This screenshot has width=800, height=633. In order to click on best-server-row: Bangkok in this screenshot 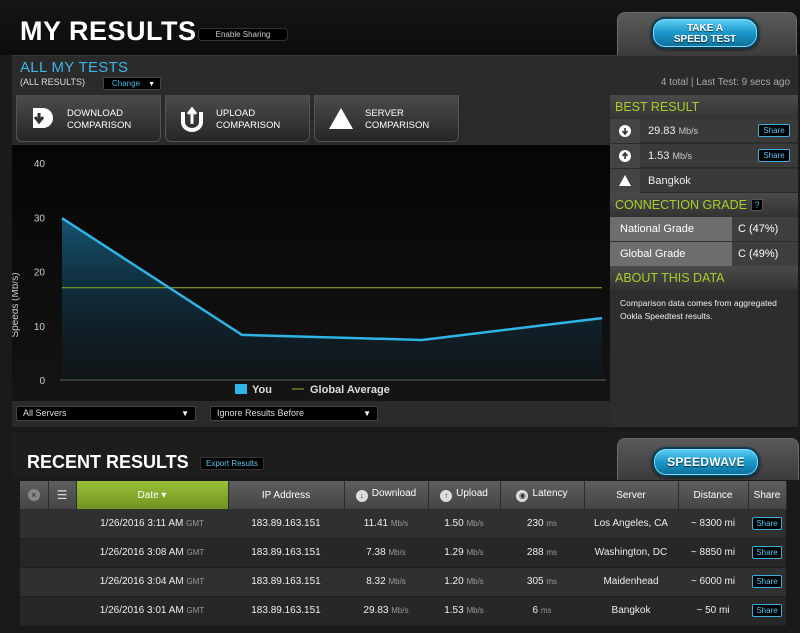, I will do `click(704, 181)`.